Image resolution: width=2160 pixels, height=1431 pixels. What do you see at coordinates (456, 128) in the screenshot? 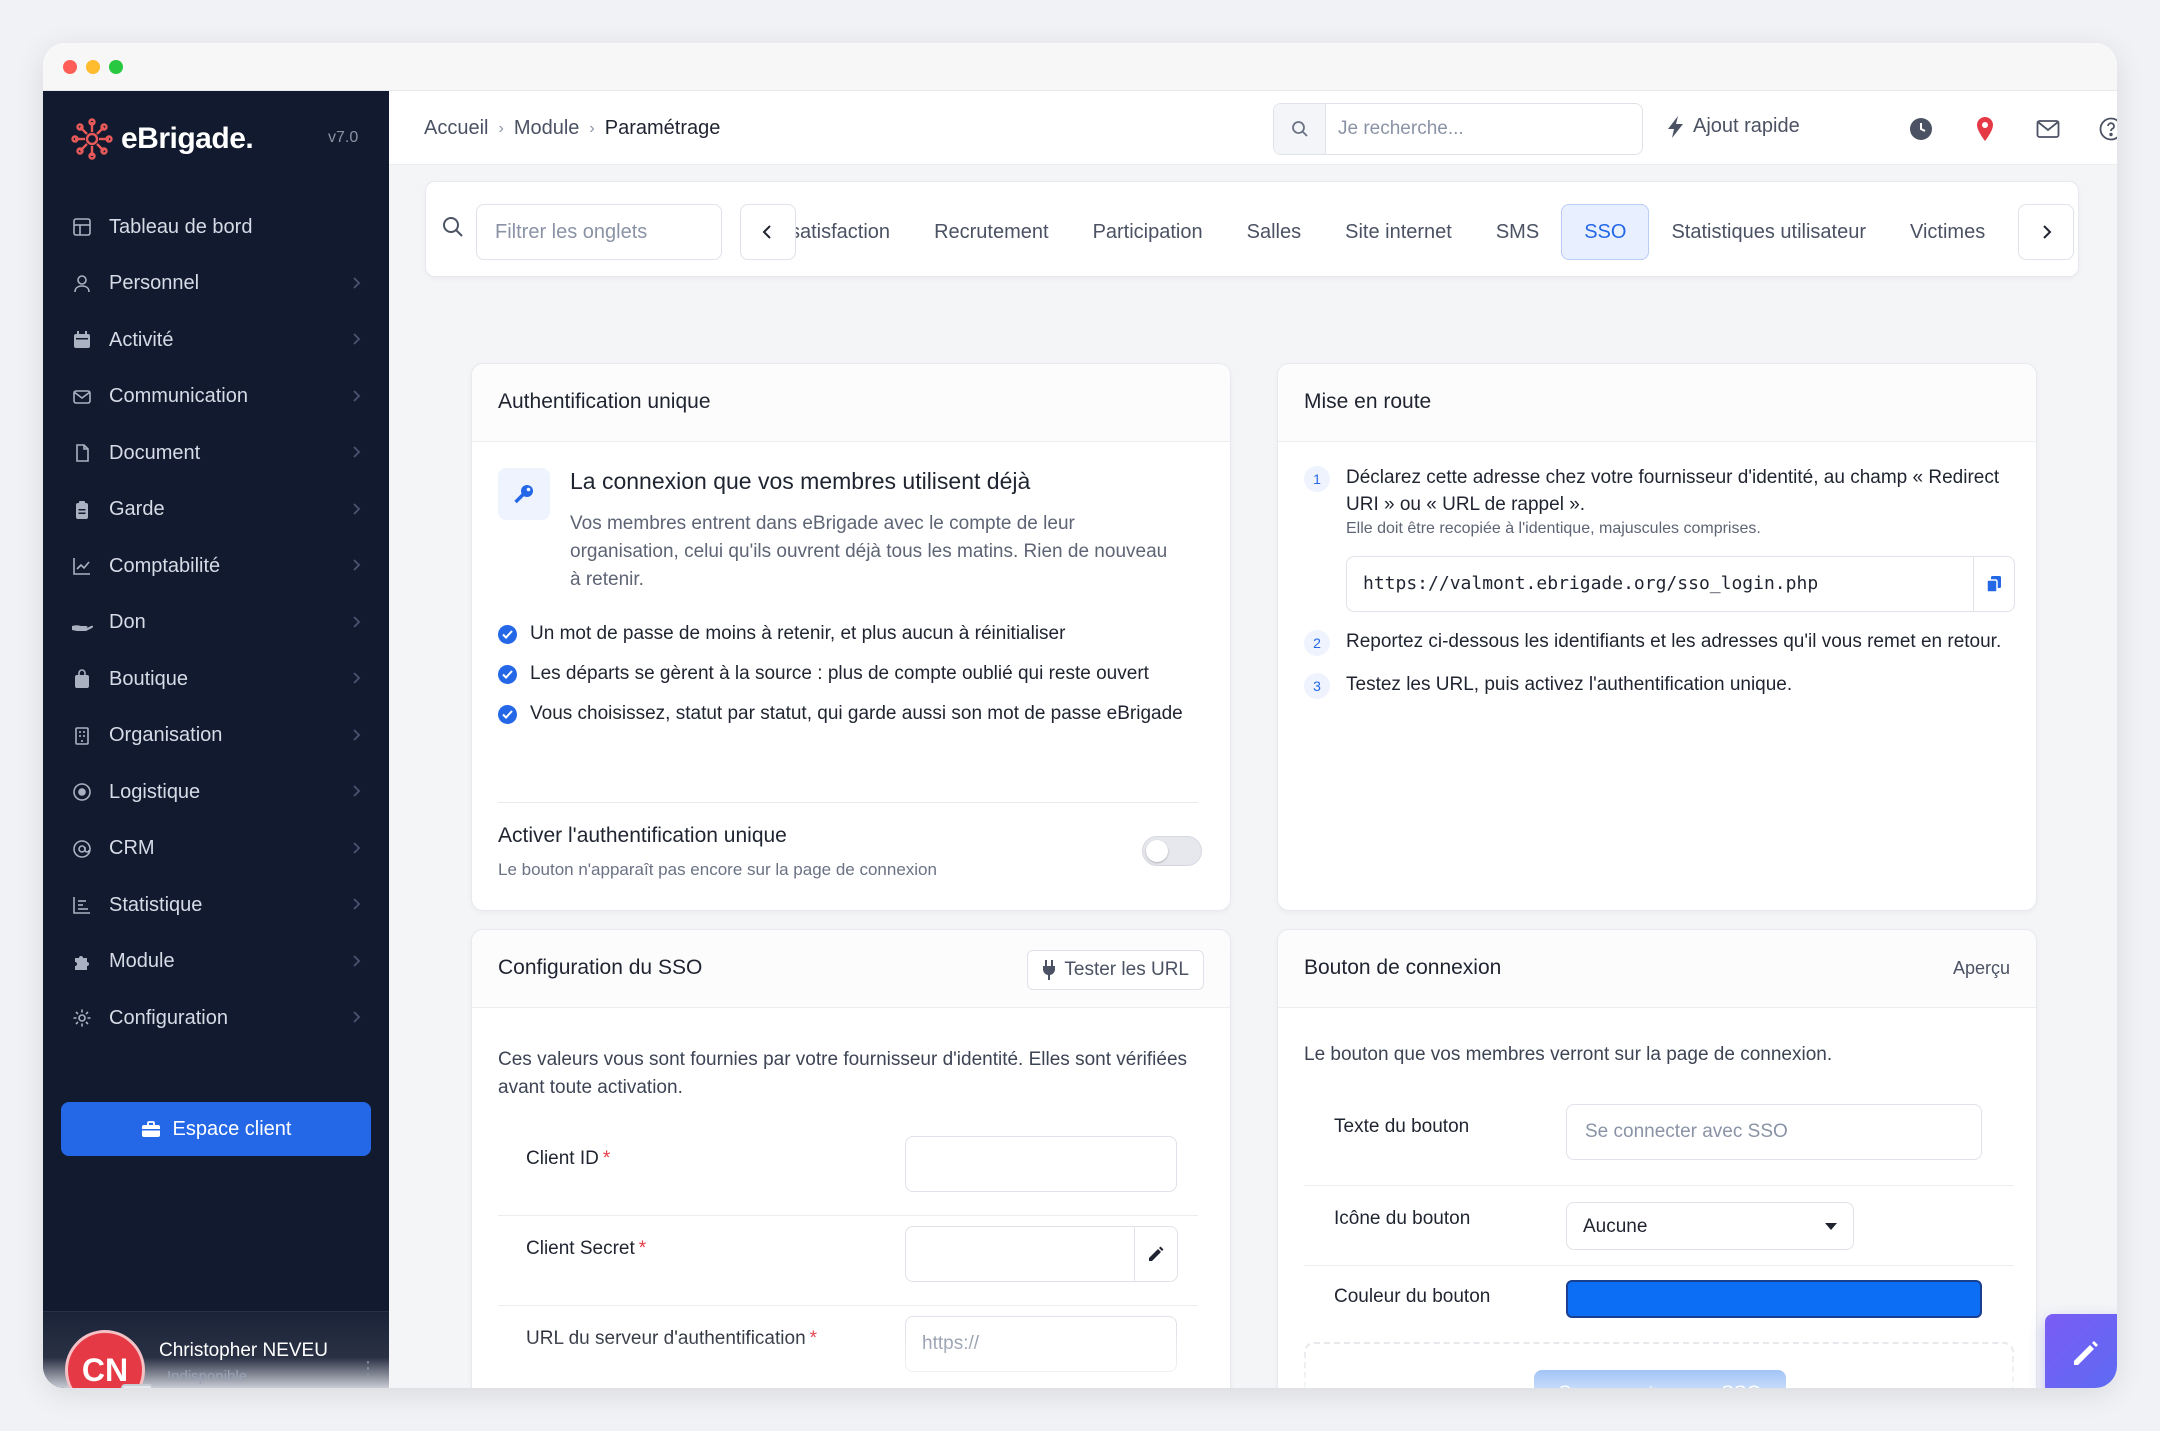
I see `breadcrumb-item: Accueil` at bounding box center [456, 128].